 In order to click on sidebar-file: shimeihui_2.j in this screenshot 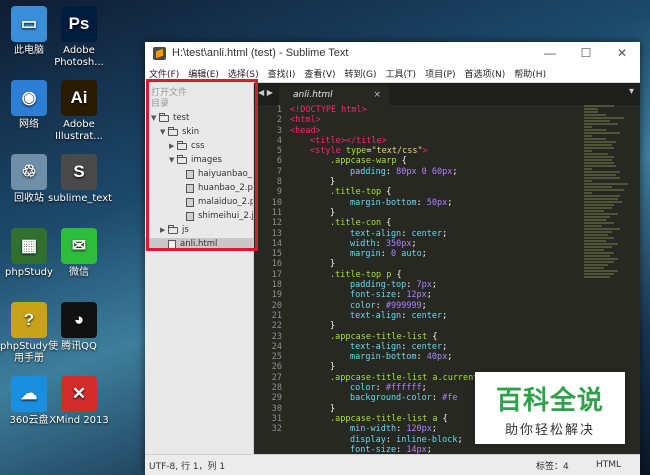, I will do `click(199, 216)`.